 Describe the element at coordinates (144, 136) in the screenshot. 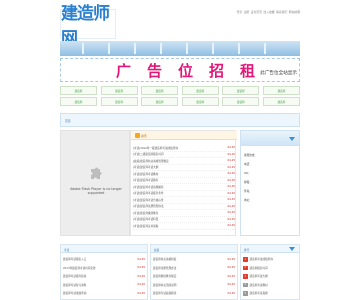

I see `news-title: 资讯` at that location.